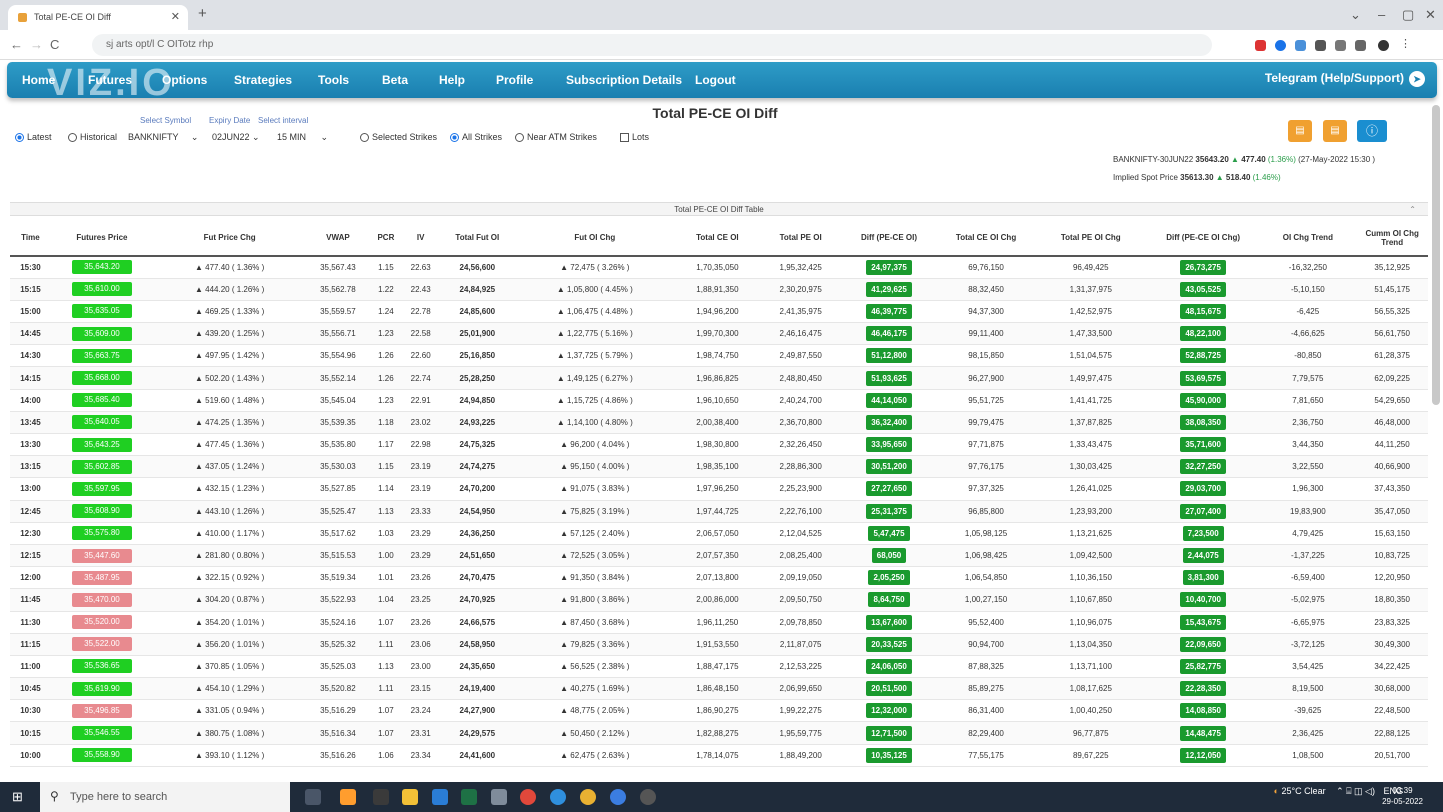 The height and width of the screenshot is (812, 1443). What do you see at coordinates (381, 797) in the screenshot?
I see `store-icon` at bounding box center [381, 797].